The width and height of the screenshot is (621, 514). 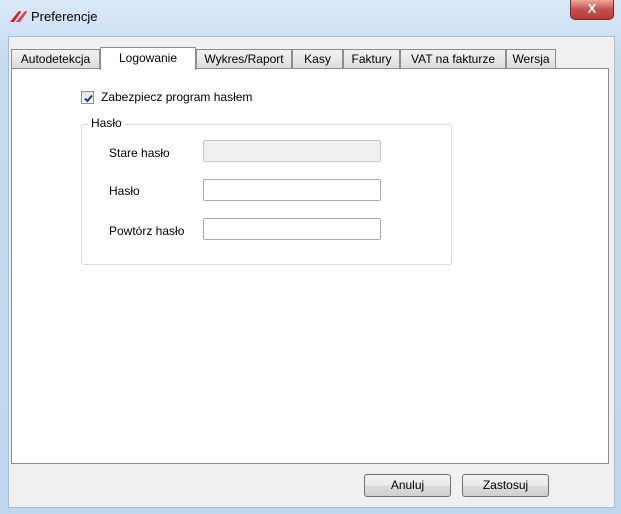 What do you see at coordinates (139, 153) in the screenshot?
I see `old-password-label: Stare hasło` at bounding box center [139, 153].